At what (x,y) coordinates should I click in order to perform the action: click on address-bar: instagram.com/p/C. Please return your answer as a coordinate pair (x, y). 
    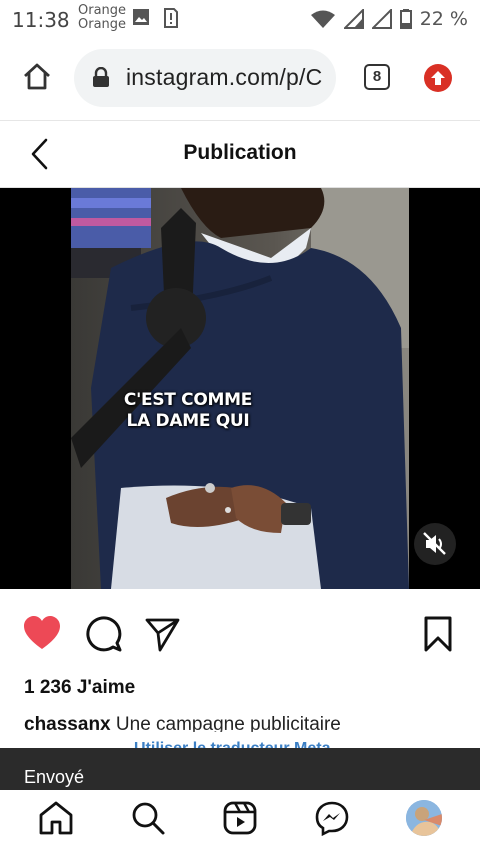
    Looking at the image, I should click on (205, 78).